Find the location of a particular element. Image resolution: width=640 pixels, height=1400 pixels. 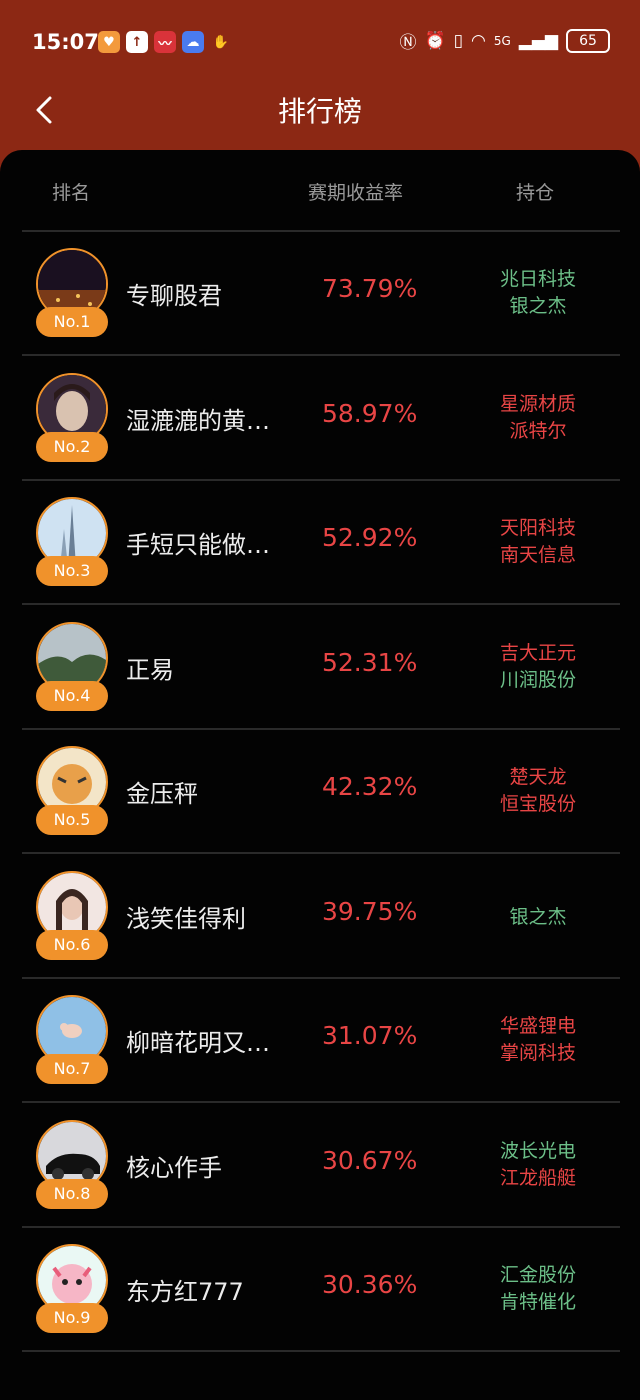

rank-badge: No.5 is located at coordinates (72, 820).